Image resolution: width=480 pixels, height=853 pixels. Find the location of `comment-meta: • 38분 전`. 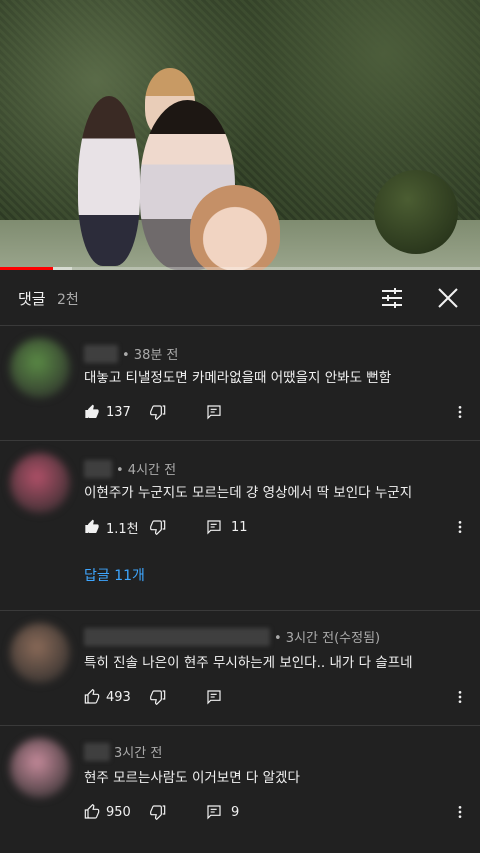

comment-meta: • 38분 전 is located at coordinates (131, 353).